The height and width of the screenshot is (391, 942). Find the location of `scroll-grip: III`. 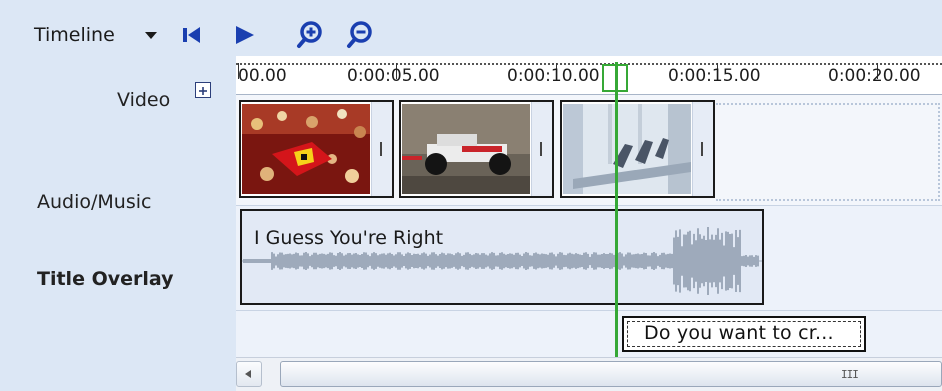

scroll-grip: III is located at coordinates (850, 374).